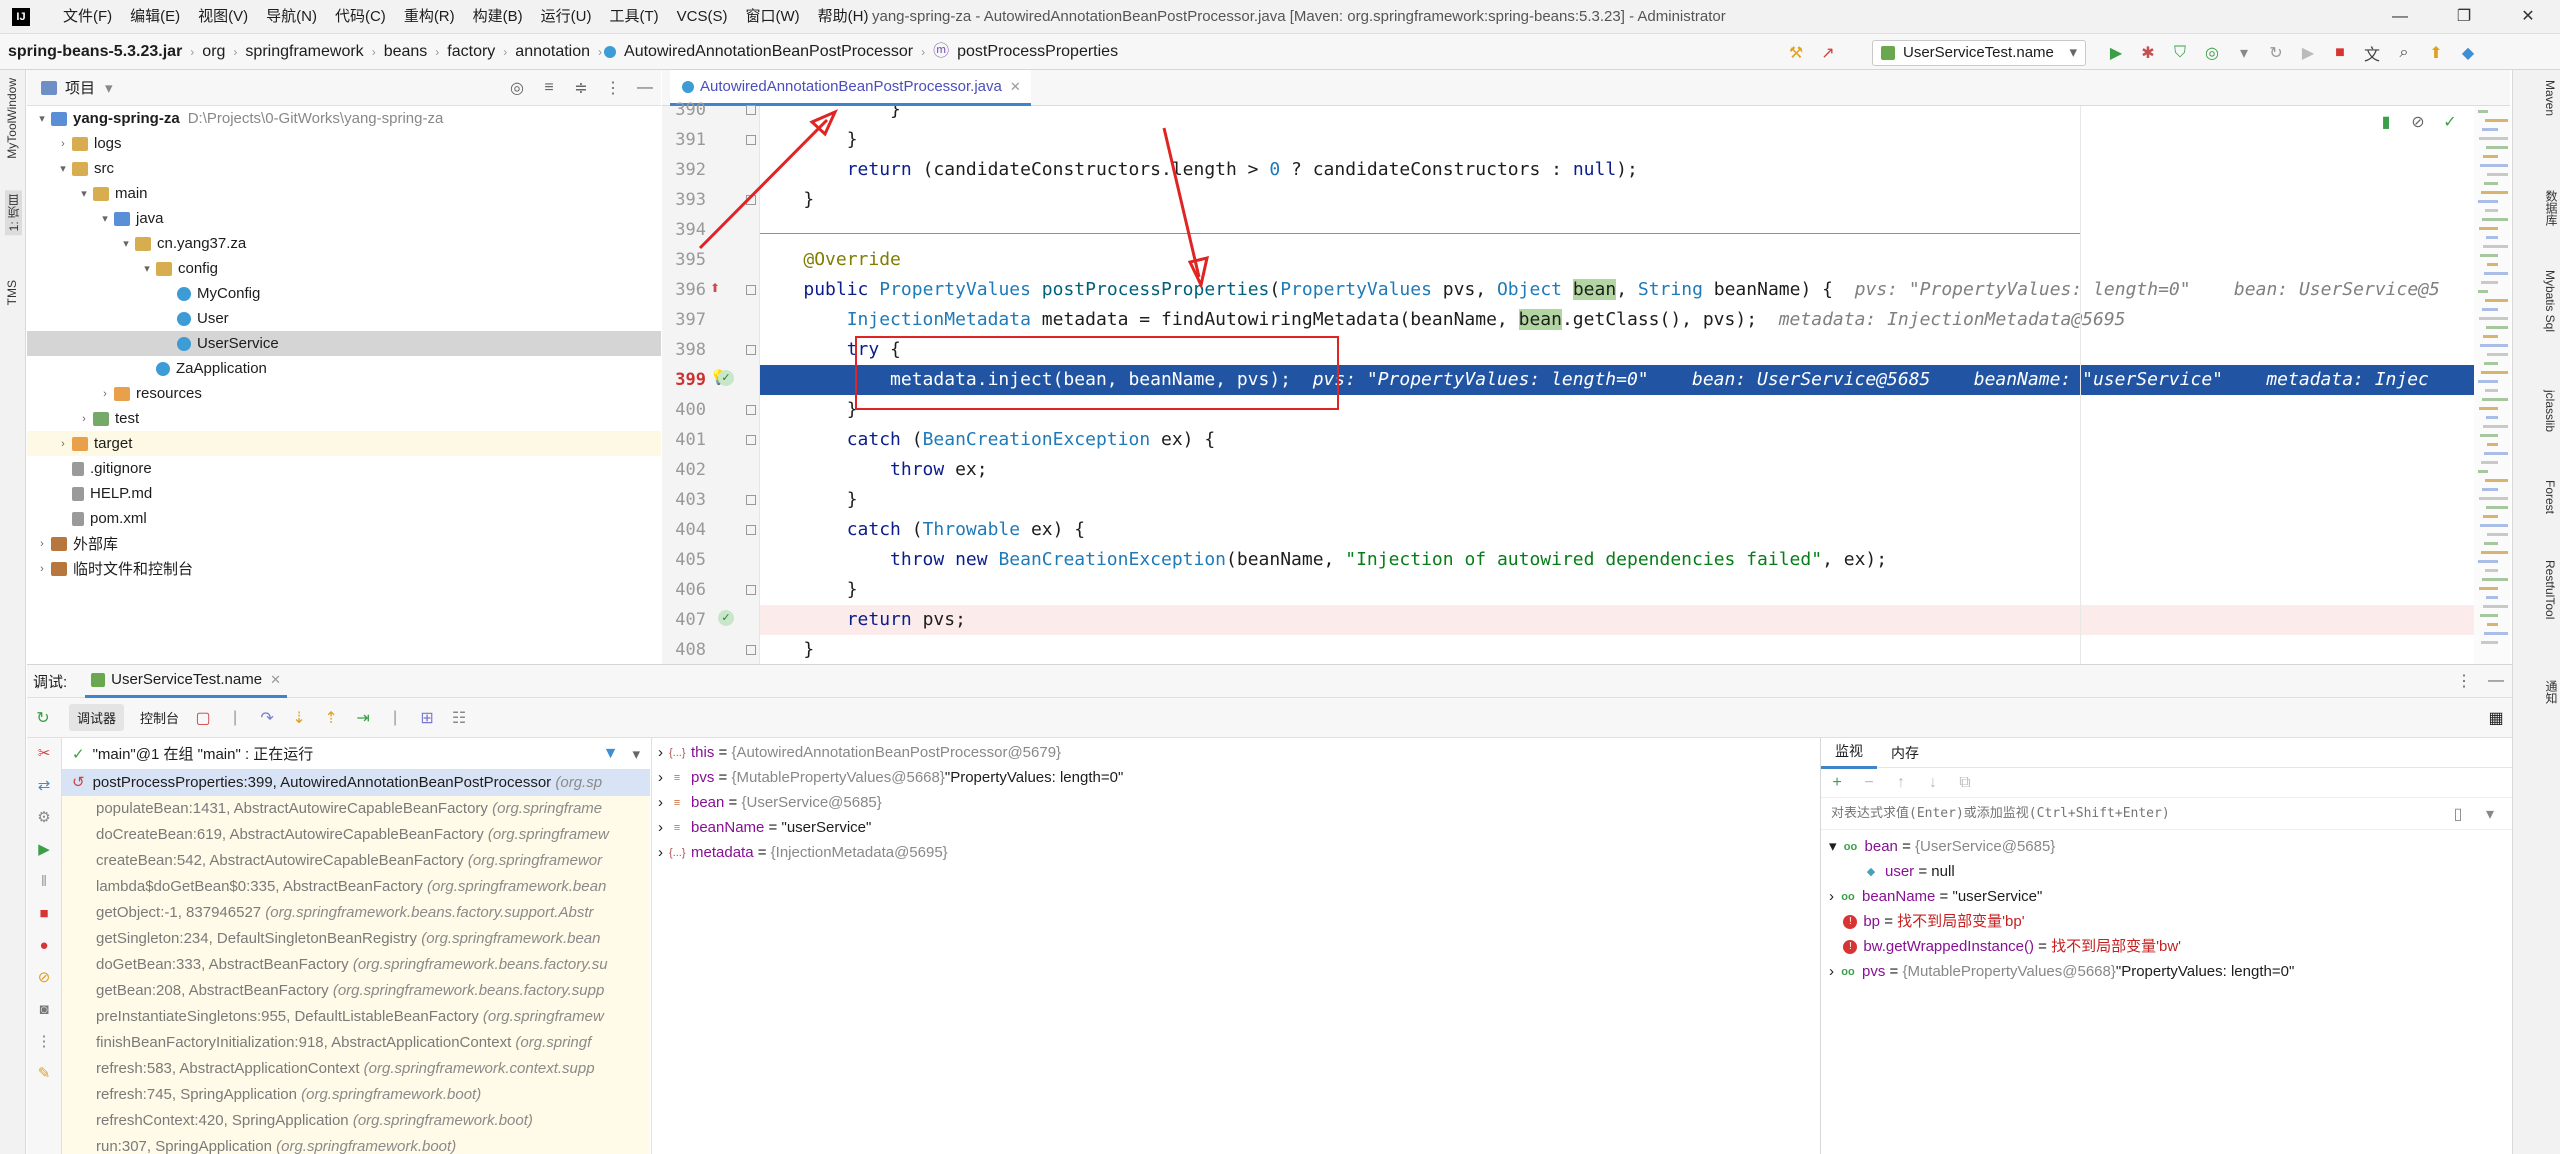  Describe the element at coordinates (344, 343) in the screenshot. I see `tree-item: UserService` at that location.